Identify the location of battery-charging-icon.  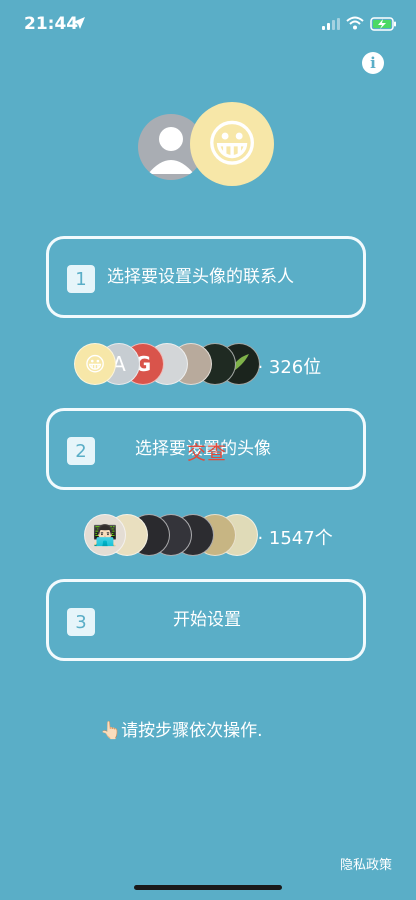
(383, 24).